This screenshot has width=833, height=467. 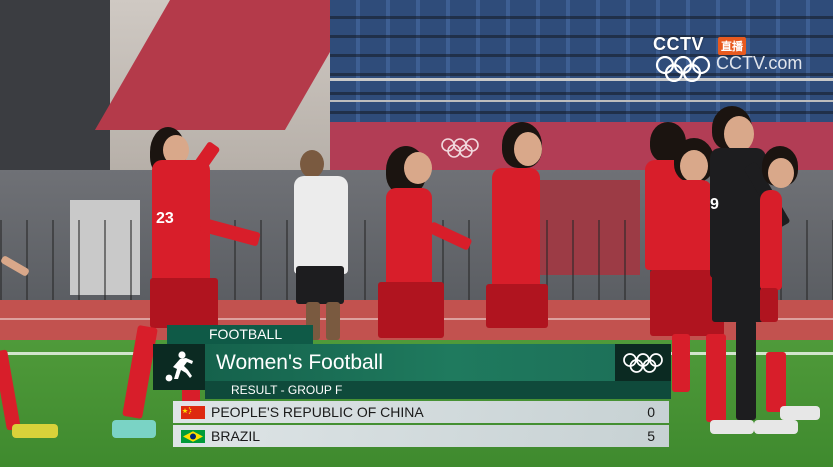 What do you see at coordinates (651, 436) in the screenshot?
I see `team-score: 5` at bounding box center [651, 436].